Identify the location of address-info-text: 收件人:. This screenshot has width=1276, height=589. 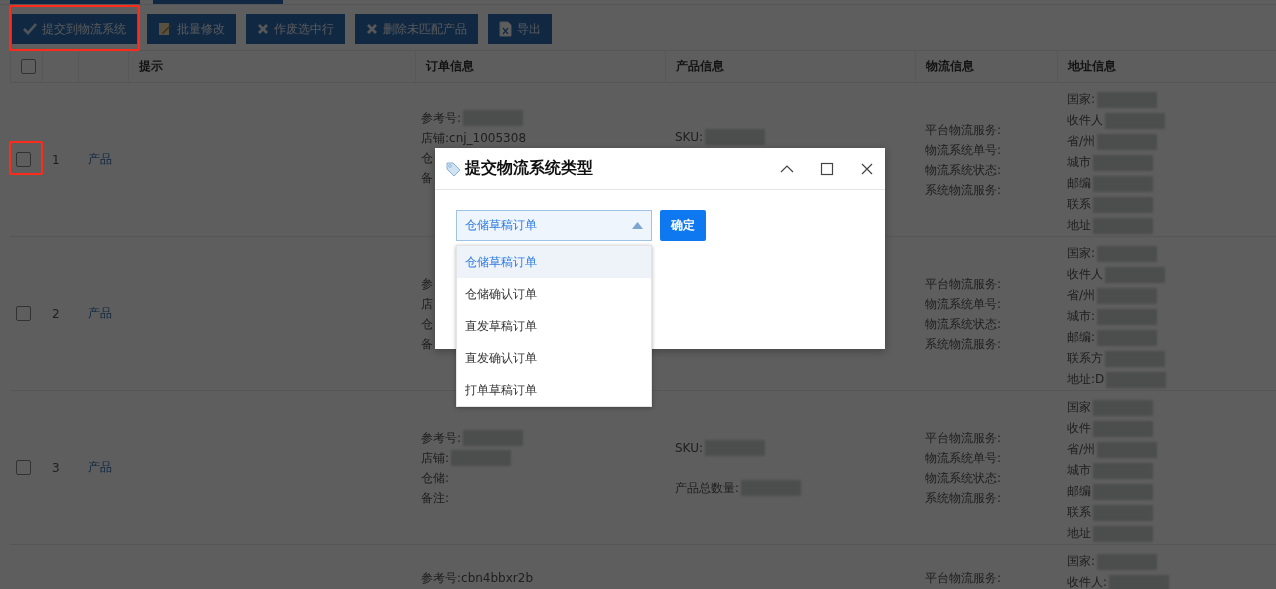
(1087, 581).